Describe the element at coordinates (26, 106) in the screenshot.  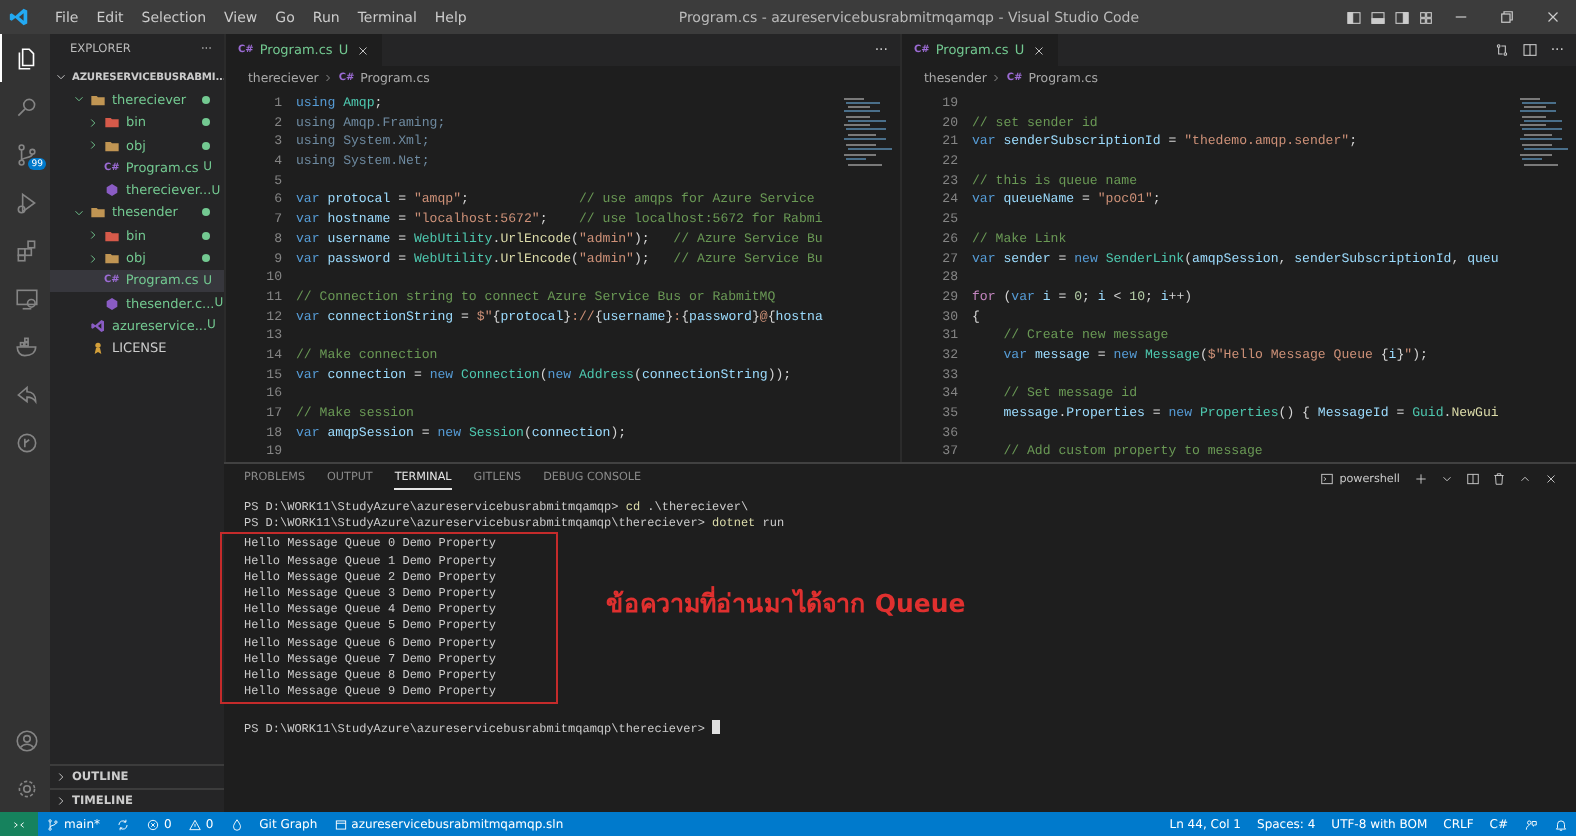
I see `search-icon` at that location.